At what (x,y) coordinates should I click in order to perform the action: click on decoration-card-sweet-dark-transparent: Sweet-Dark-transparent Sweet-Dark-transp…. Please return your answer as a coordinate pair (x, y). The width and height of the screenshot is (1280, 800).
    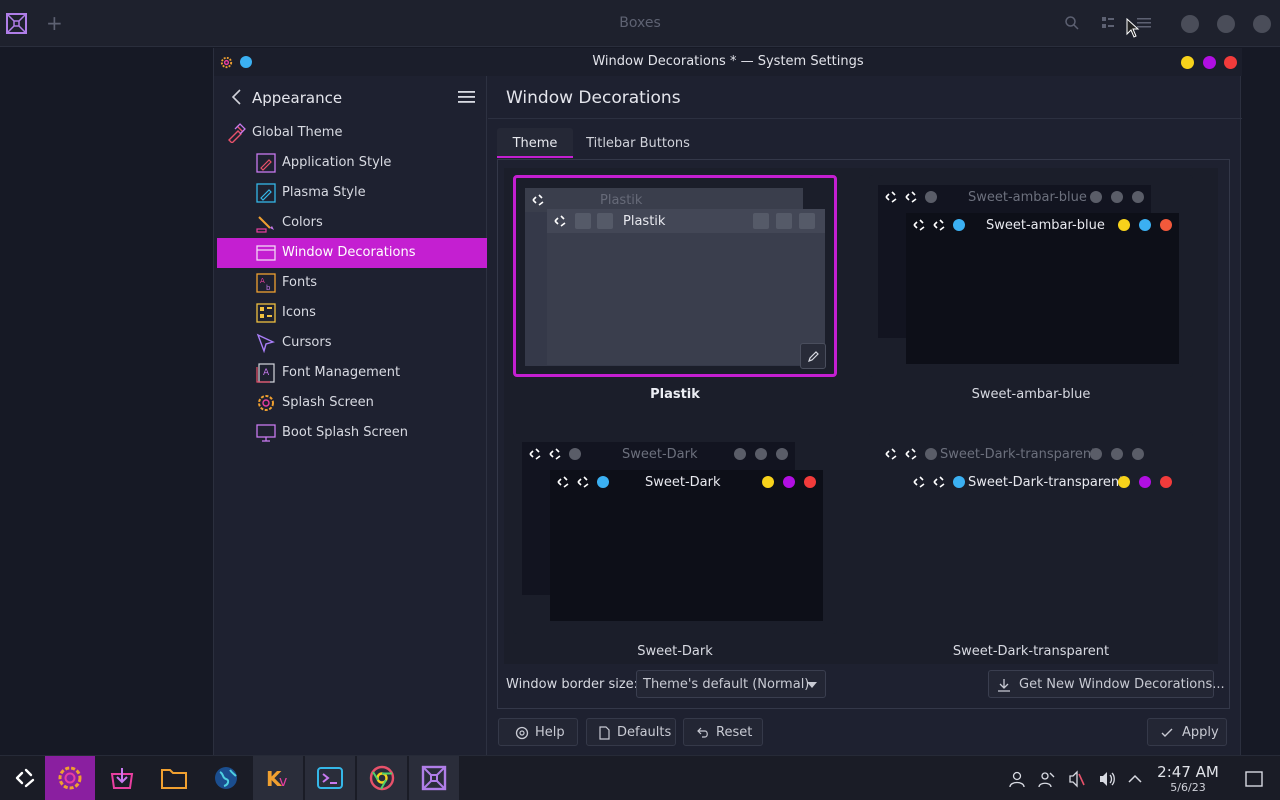
    Looking at the image, I should click on (1031, 552).